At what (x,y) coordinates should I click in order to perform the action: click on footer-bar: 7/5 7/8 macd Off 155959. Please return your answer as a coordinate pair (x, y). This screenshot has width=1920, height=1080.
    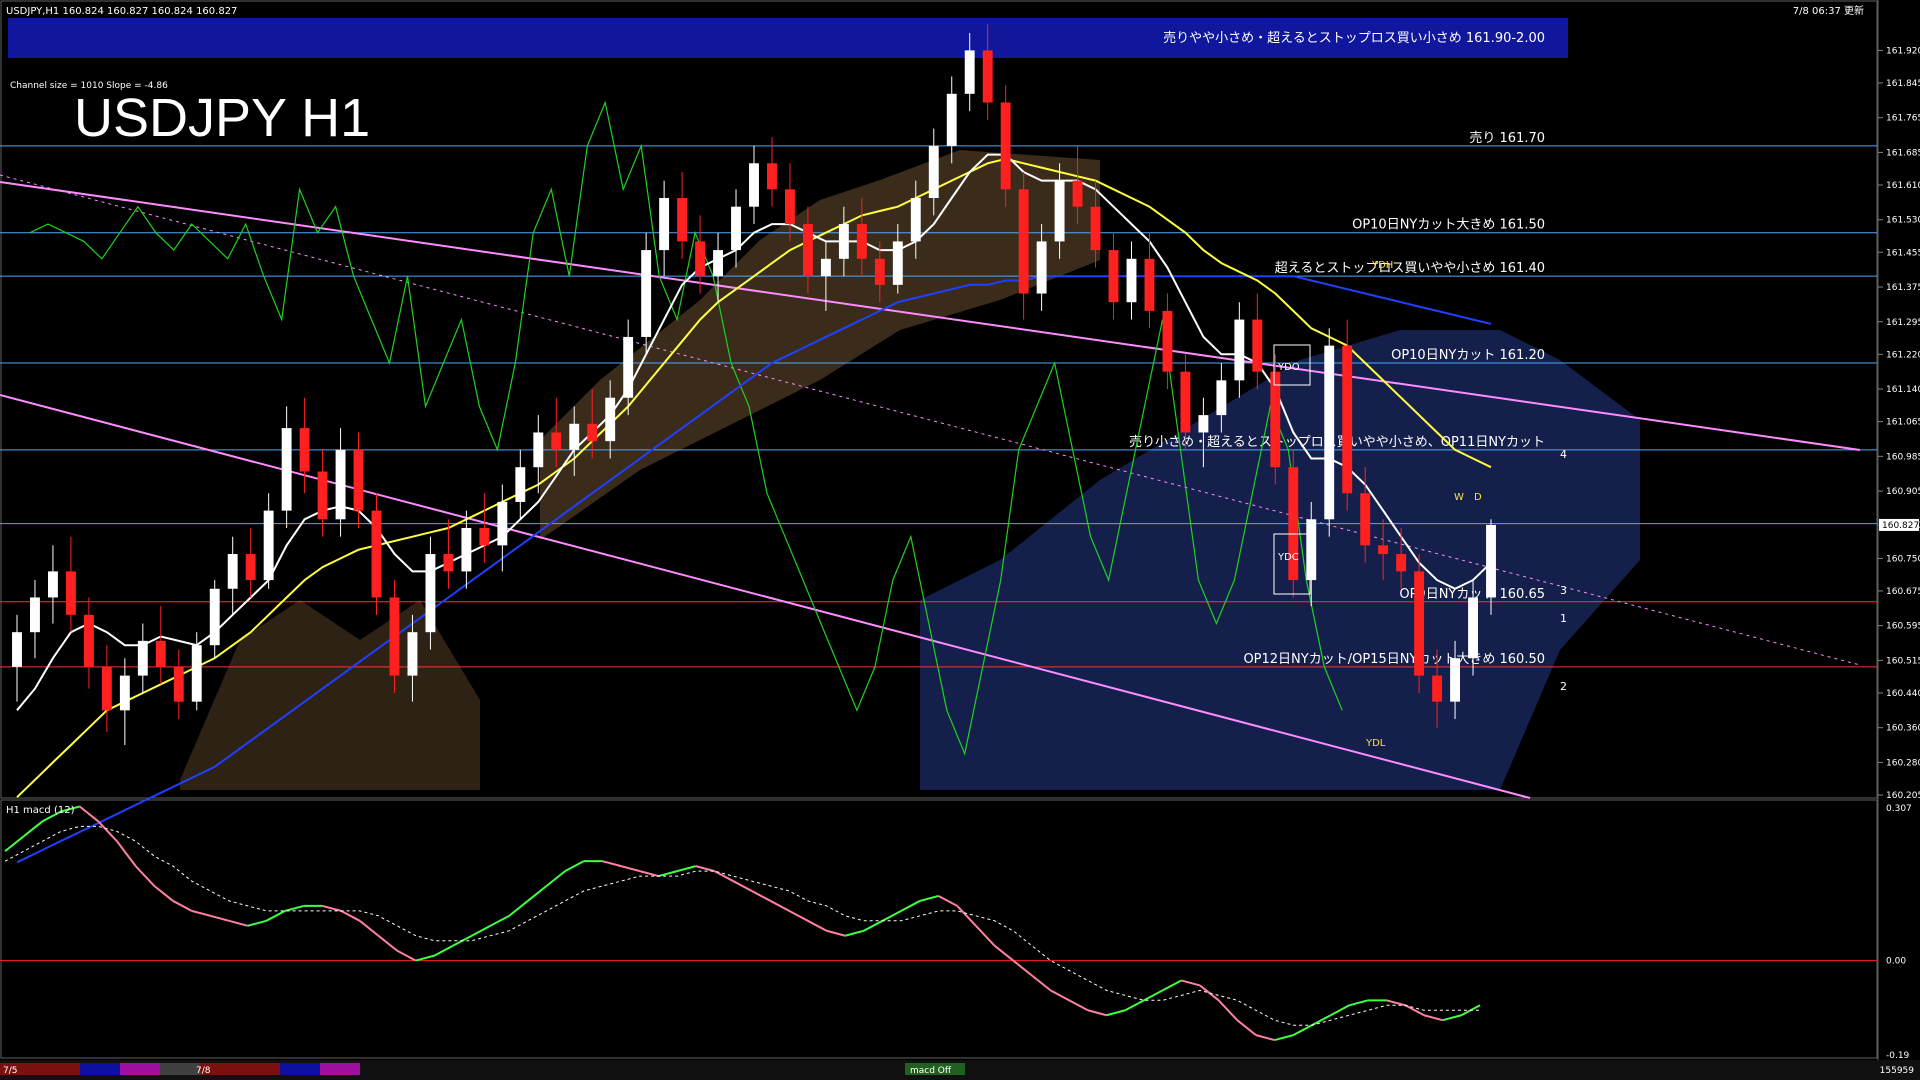
    Looking at the image, I should click on (960, 1070).